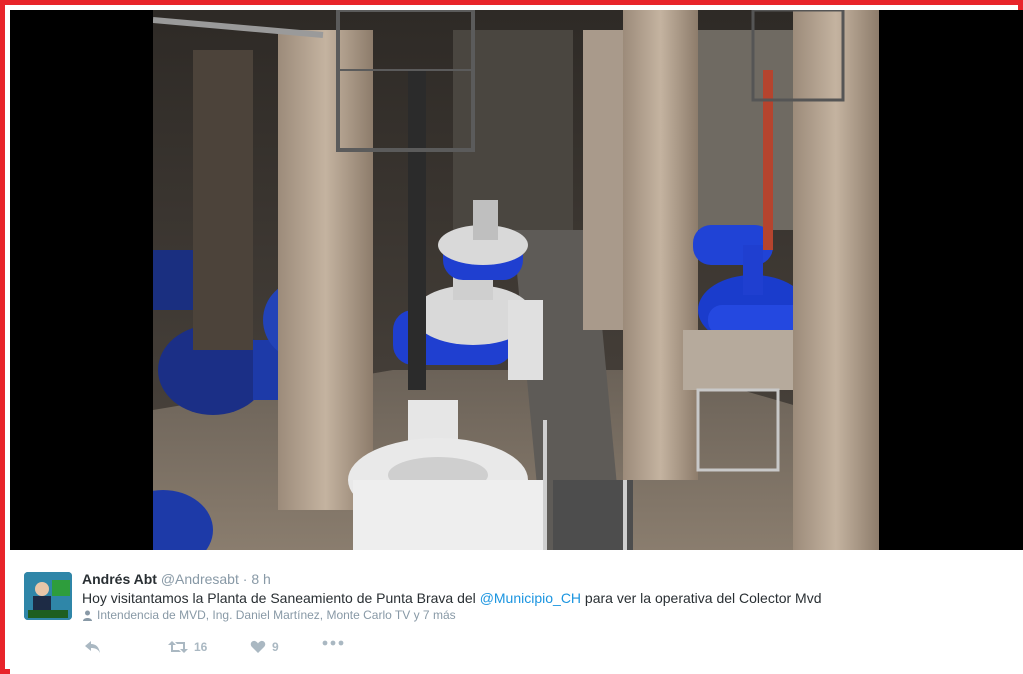 This screenshot has height=674, width=1023. I want to click on tweet-header: Andrés Abt @Andresabt · 8 h, so click(176, 579).